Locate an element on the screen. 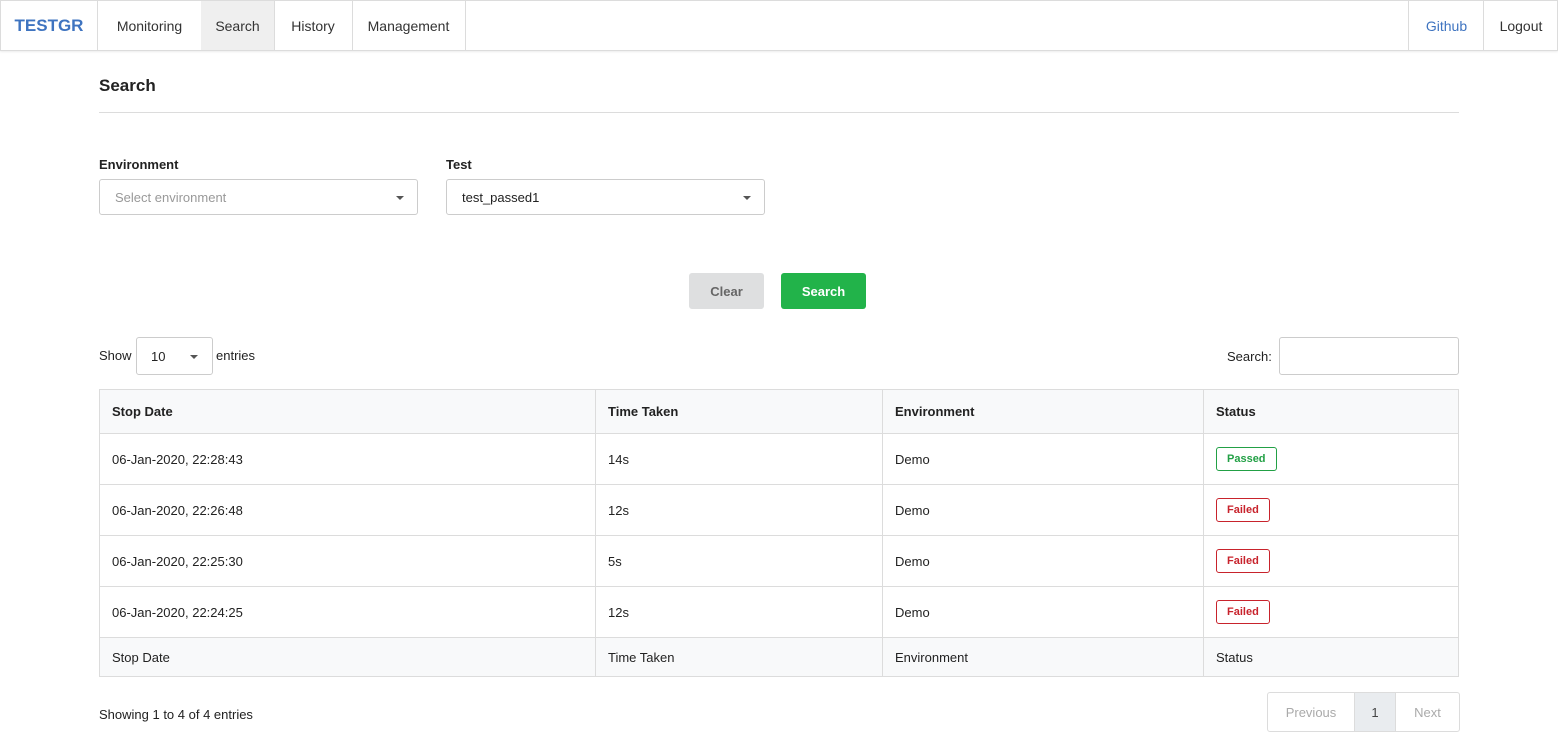  next-page-button: Next is located at coordinates (1427, 712).